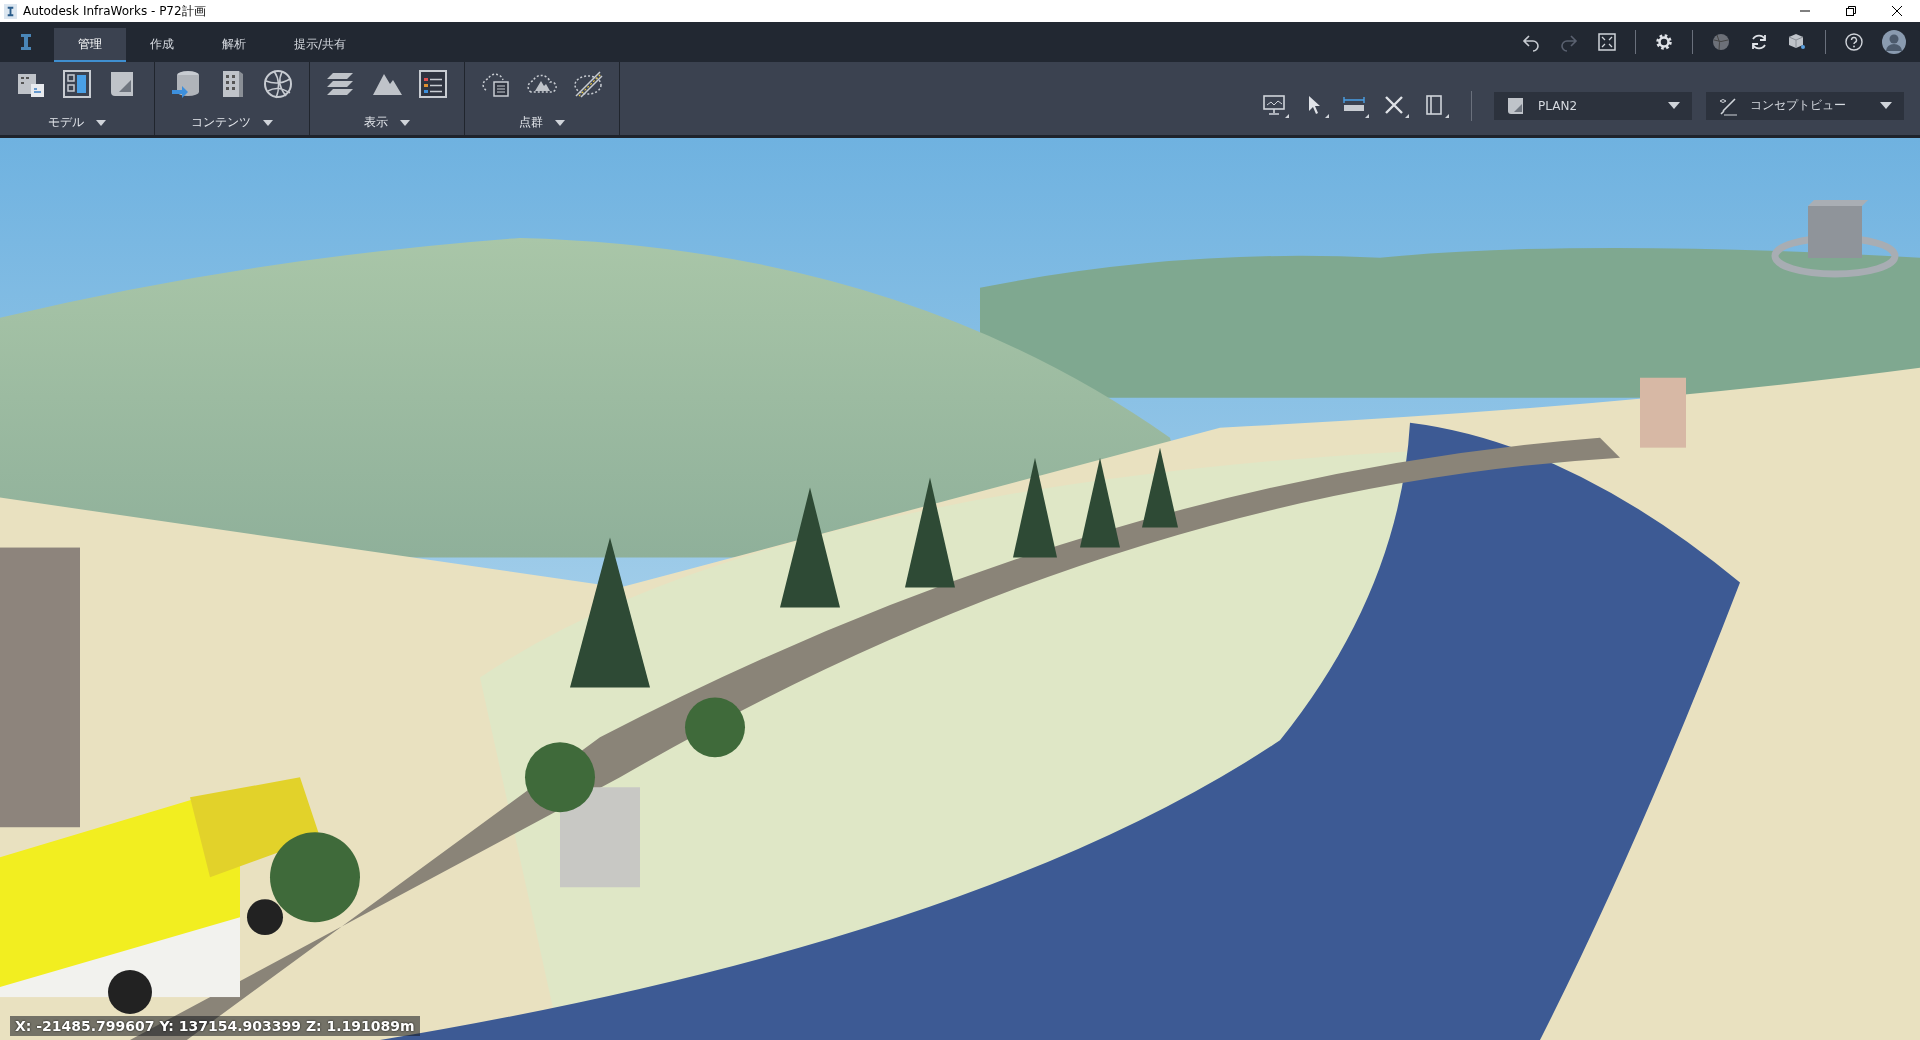 The height and width of the screenshot is (1040, 1920). I want to click on fullscreen-icon, so click(1607, 42).